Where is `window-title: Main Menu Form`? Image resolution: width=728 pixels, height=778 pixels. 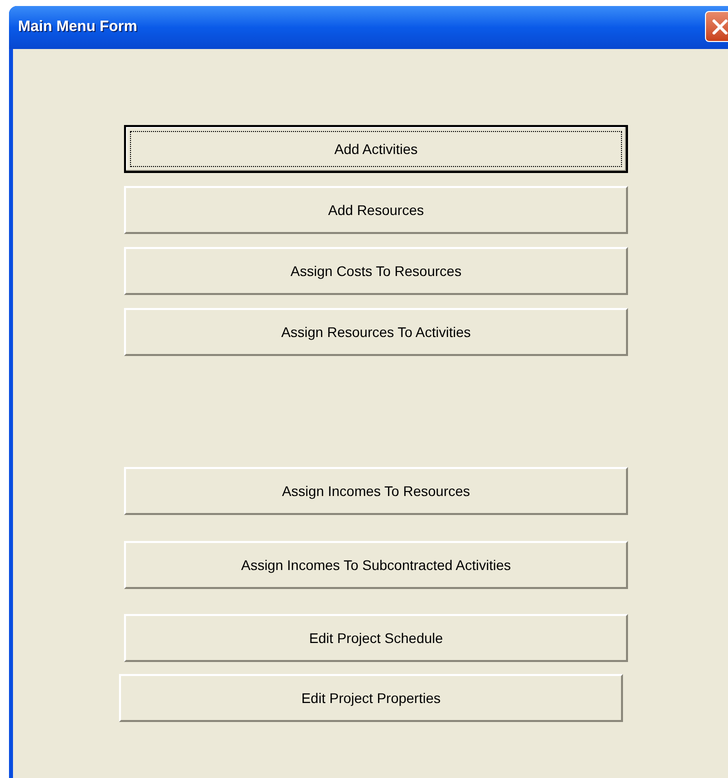
window-title: Main Menu Form is located at coordinates (78, 27).